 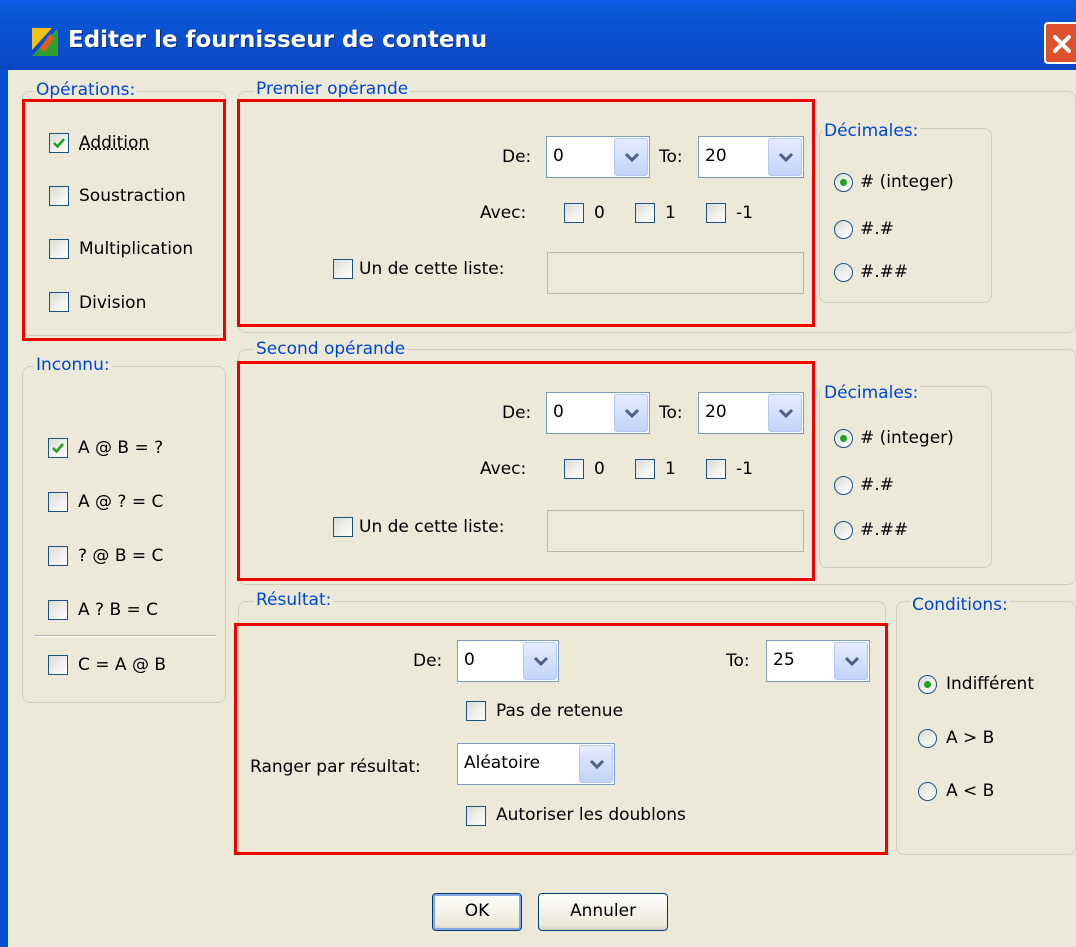 I want to click on allow-duplicates-checkbox, so click(x=476, y=816).